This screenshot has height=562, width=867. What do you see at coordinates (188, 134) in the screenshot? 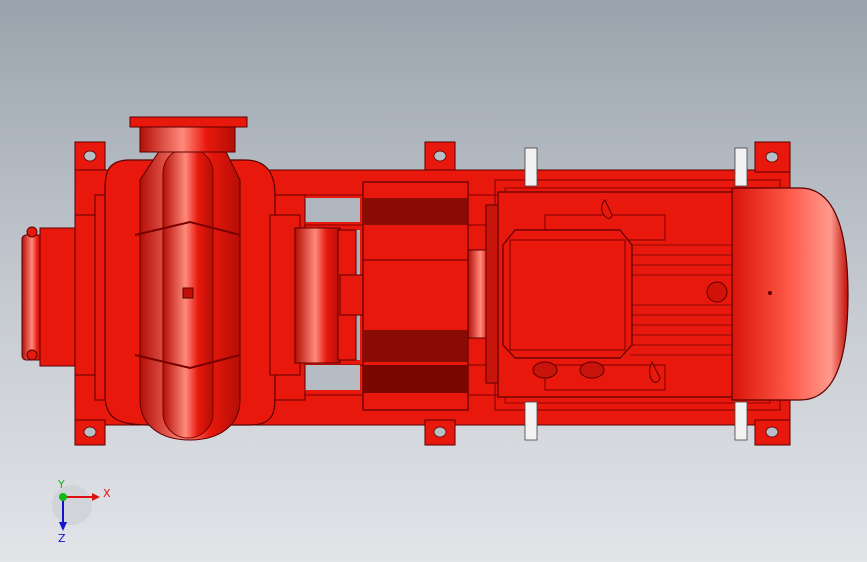
I see `discharge-nozzle` at bounding box center [188, 134].